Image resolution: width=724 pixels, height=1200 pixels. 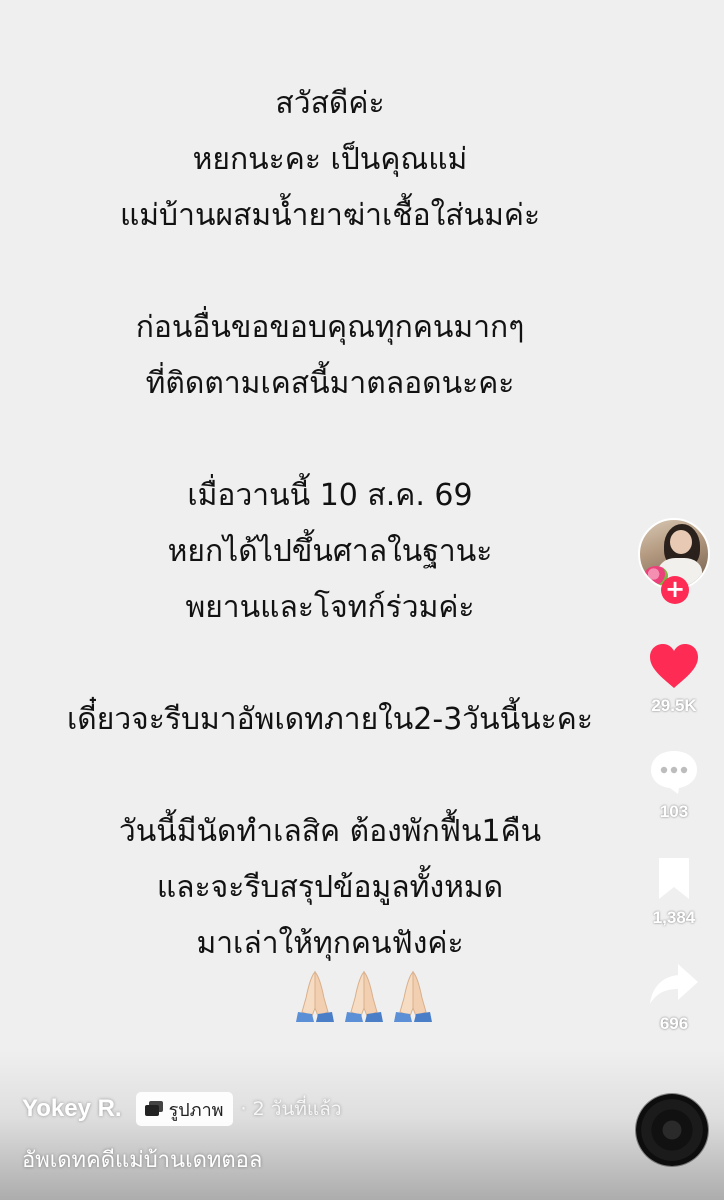 What do you see at coordinates (196, 1110) in the screenshot?
I see `photo-badge-label: รูปภาพ` at bounding box center [196, 1110].